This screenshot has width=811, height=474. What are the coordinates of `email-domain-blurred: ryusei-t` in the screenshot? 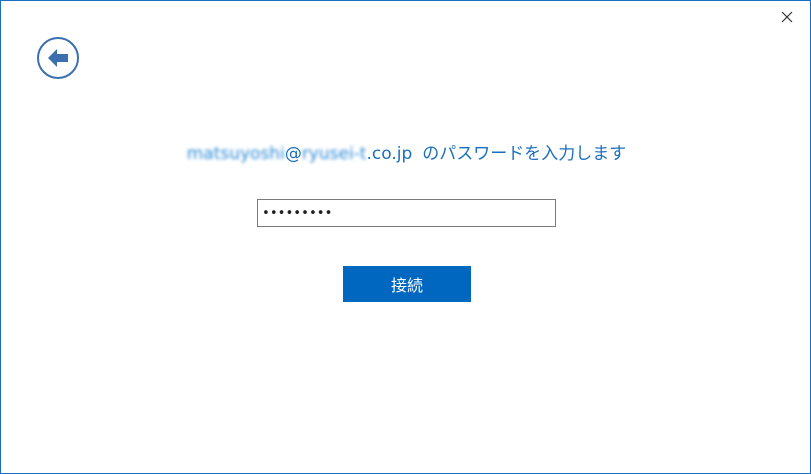 It's located at (334, 154).